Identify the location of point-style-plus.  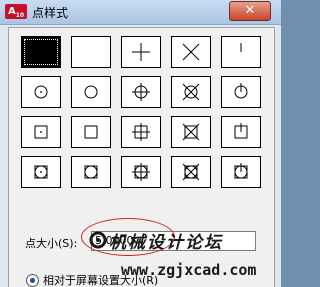
(141, 52).